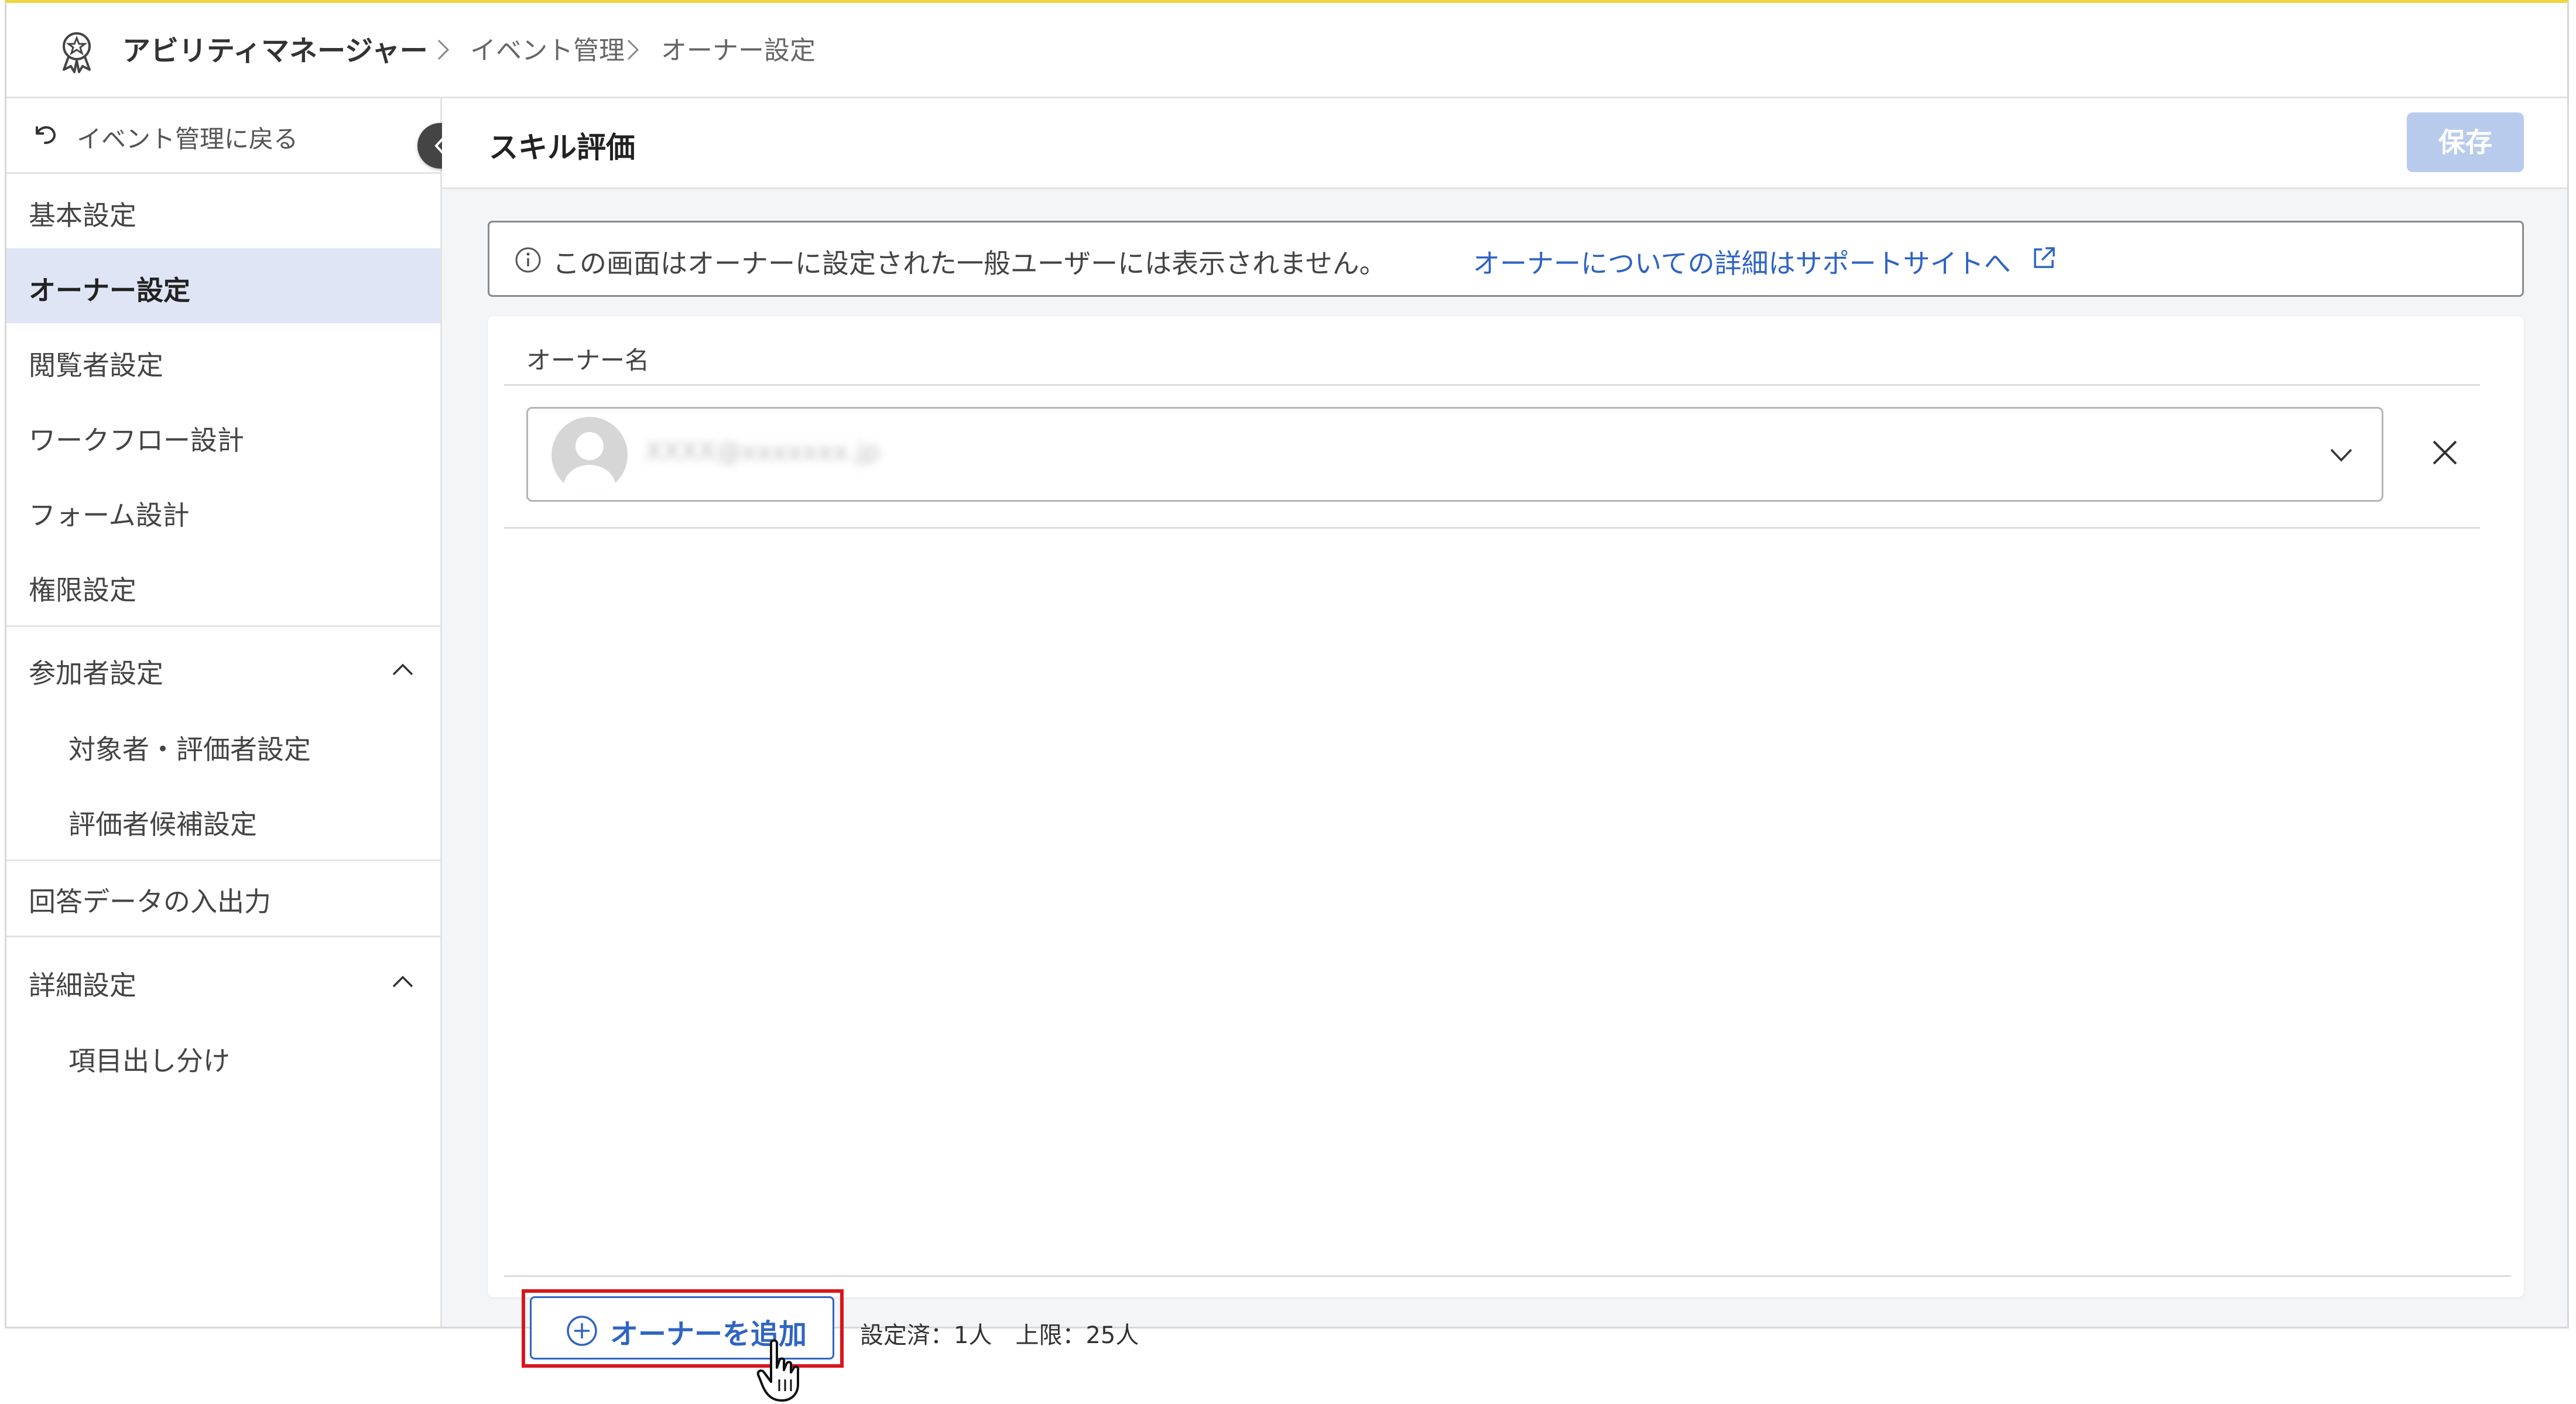 The image size is (2576, 1404). Describe the element at coordinates (46, 135) in the screenshot. I see `undo-arrow-icon` at that location.